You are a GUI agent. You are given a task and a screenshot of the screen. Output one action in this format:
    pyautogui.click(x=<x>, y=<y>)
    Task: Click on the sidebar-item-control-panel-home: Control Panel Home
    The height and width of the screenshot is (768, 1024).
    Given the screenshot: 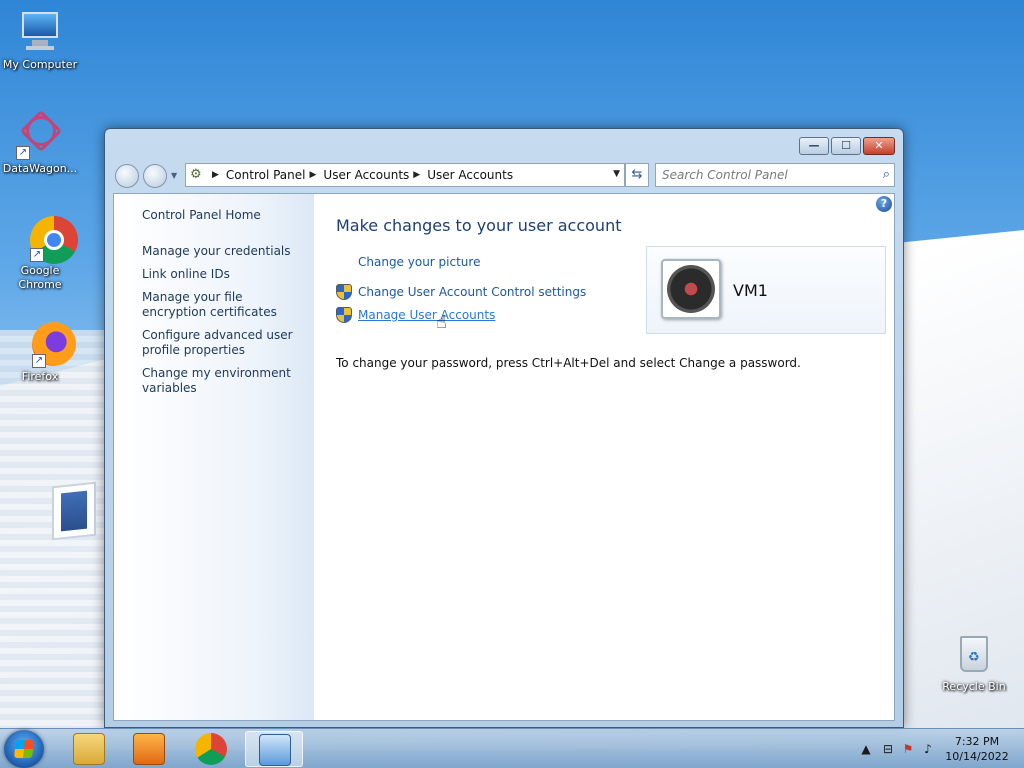 What is the action you would take?
    pyautogui.click(x=222, y=215)
    